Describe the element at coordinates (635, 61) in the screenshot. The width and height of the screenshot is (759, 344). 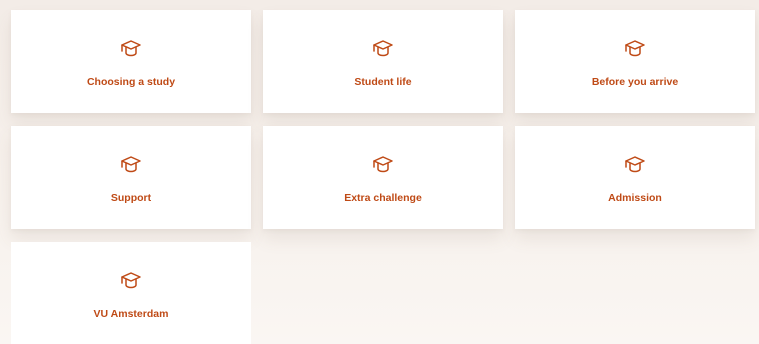
I see `tile-before-you-arrive: Before you arrive` at that location.